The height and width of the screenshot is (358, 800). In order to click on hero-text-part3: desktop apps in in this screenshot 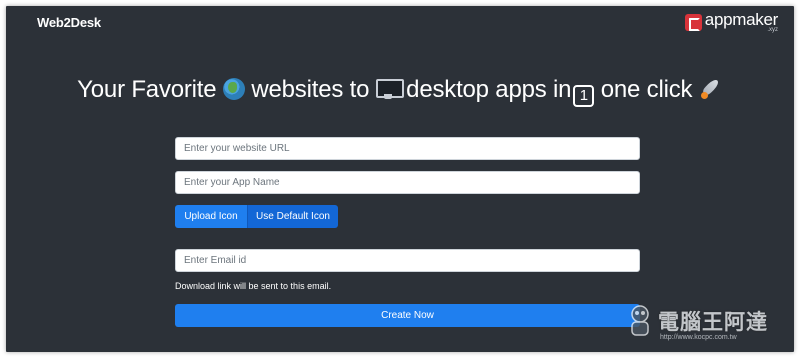, I will do `click(485, 89)`.